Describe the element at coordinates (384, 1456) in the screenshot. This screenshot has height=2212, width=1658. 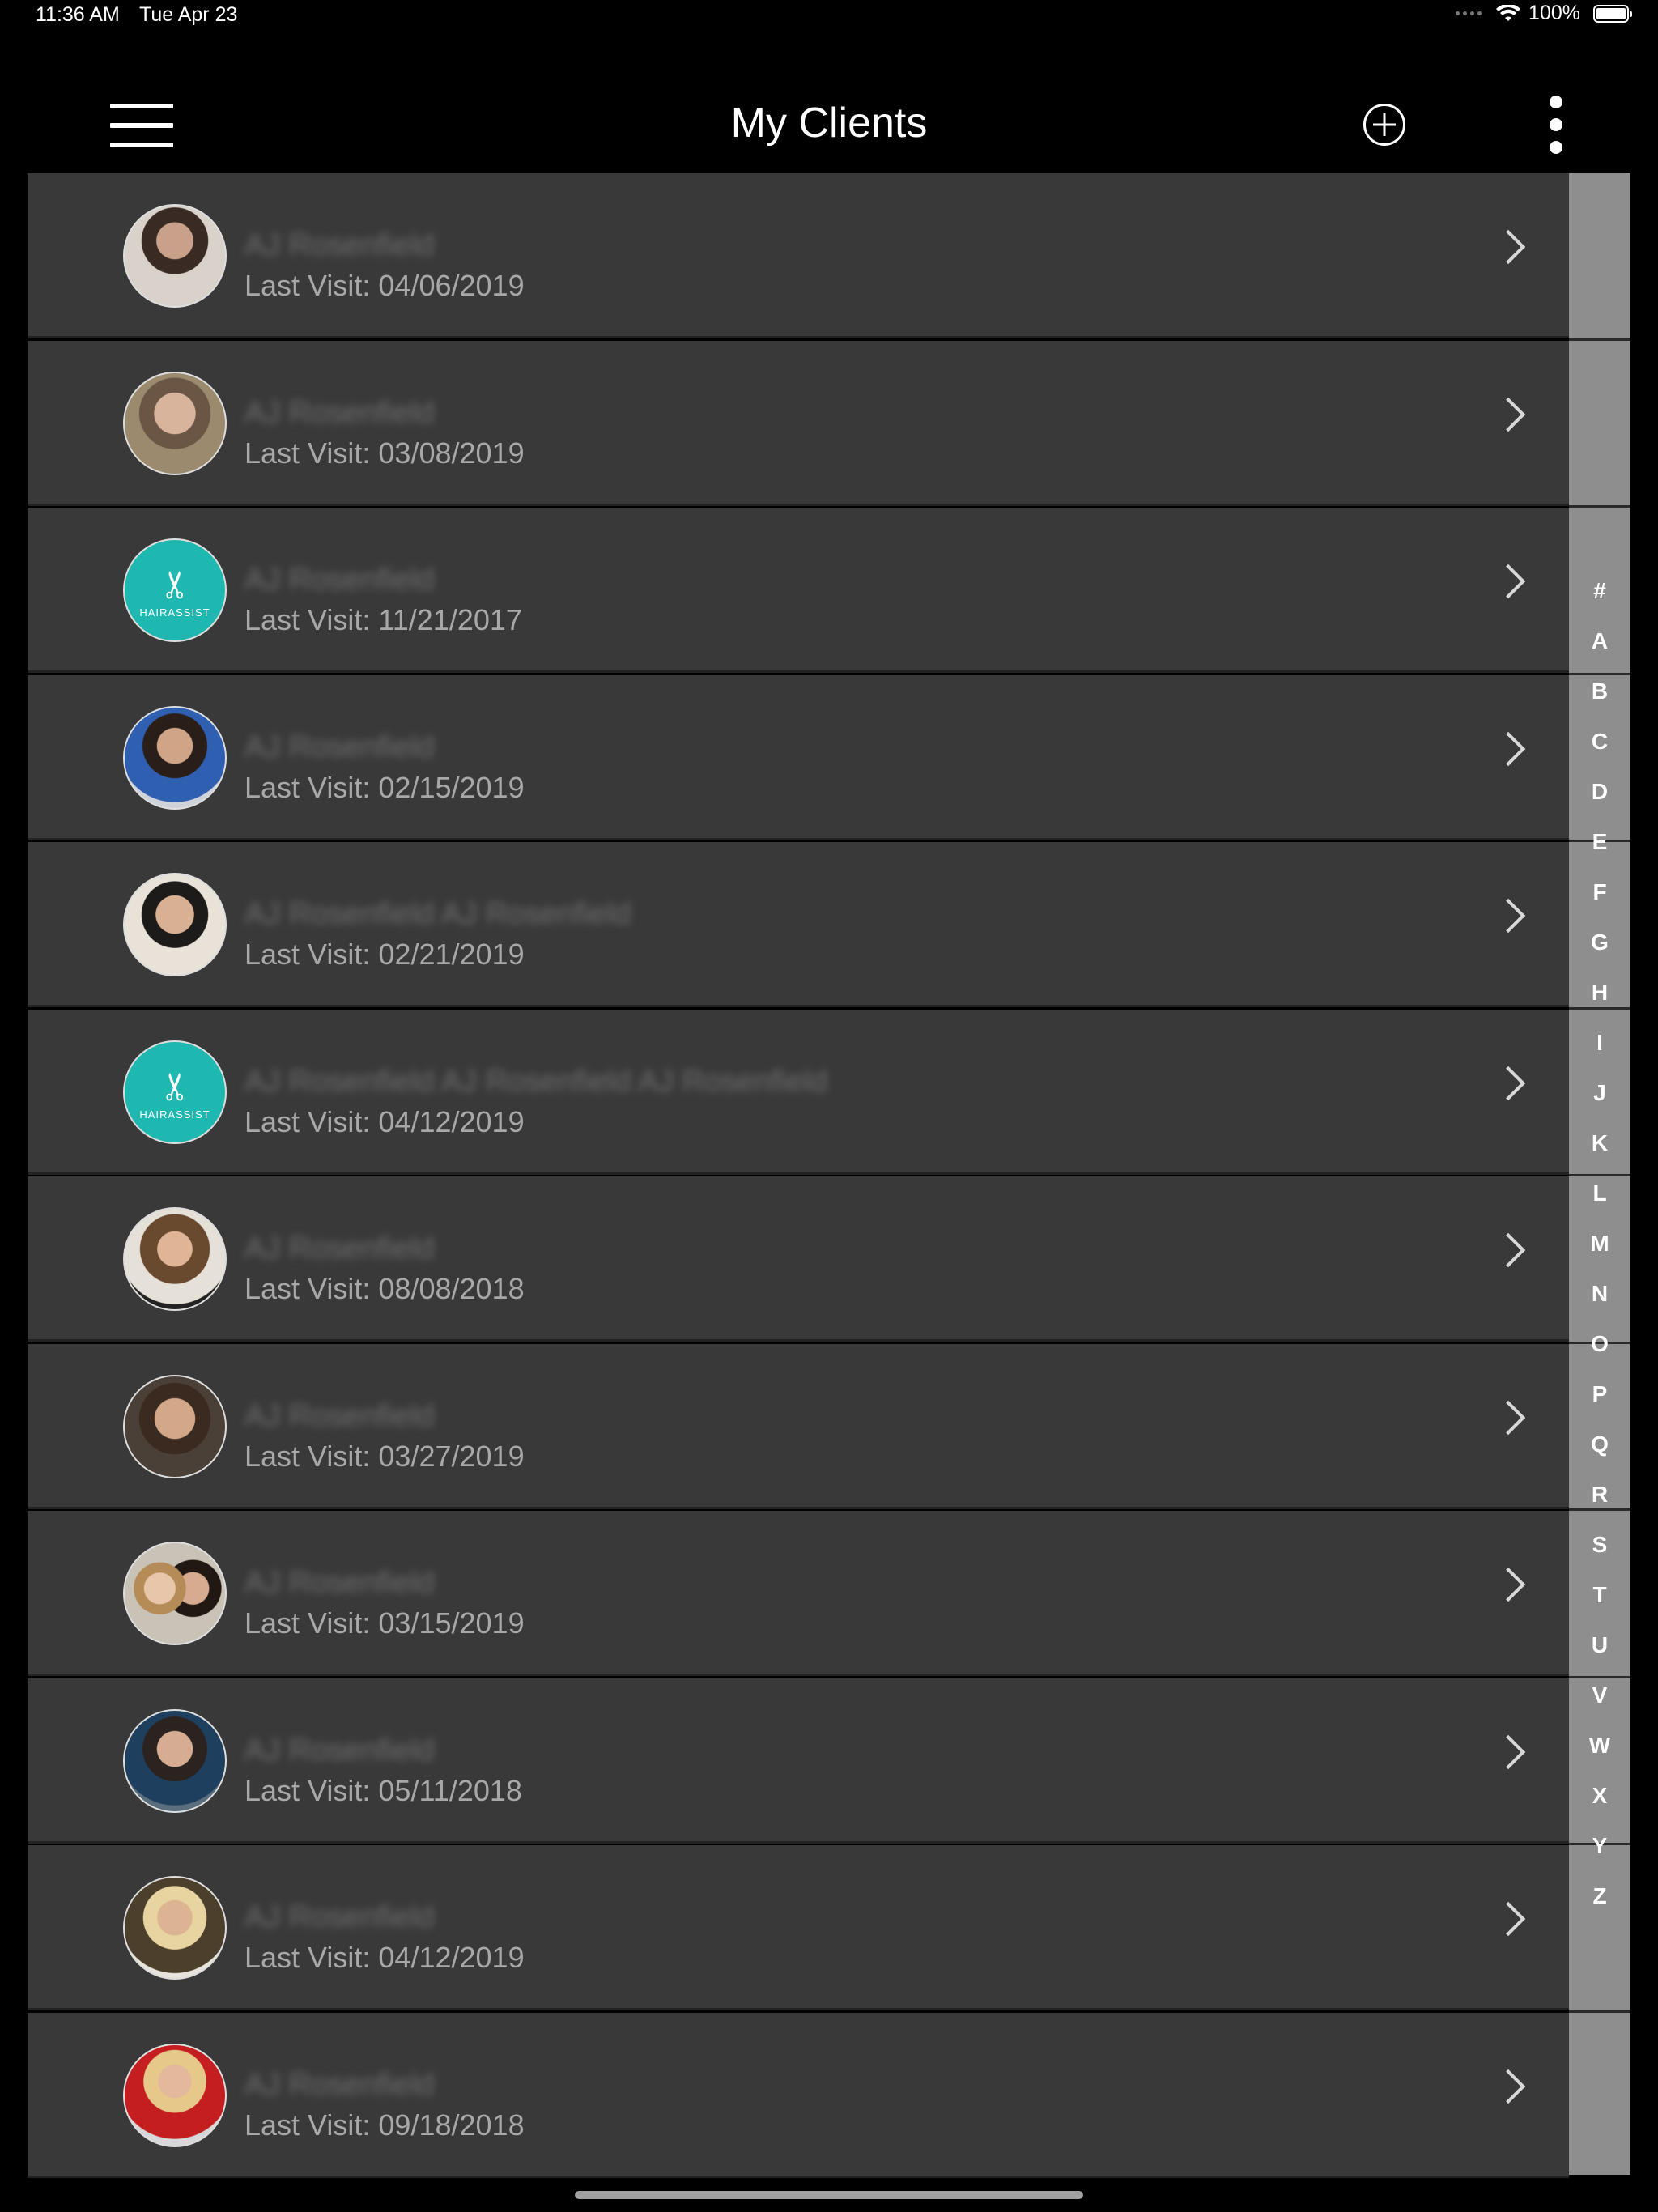
I see `last-visit-date: Last Visit: 03/27/2019` at that location.